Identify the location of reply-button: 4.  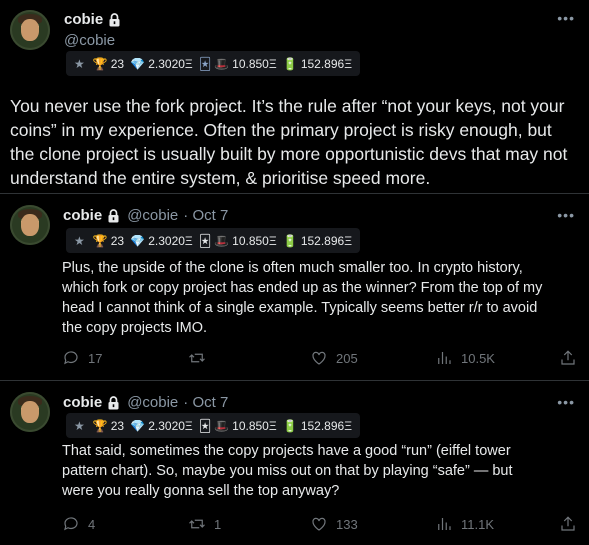
(78, 524).